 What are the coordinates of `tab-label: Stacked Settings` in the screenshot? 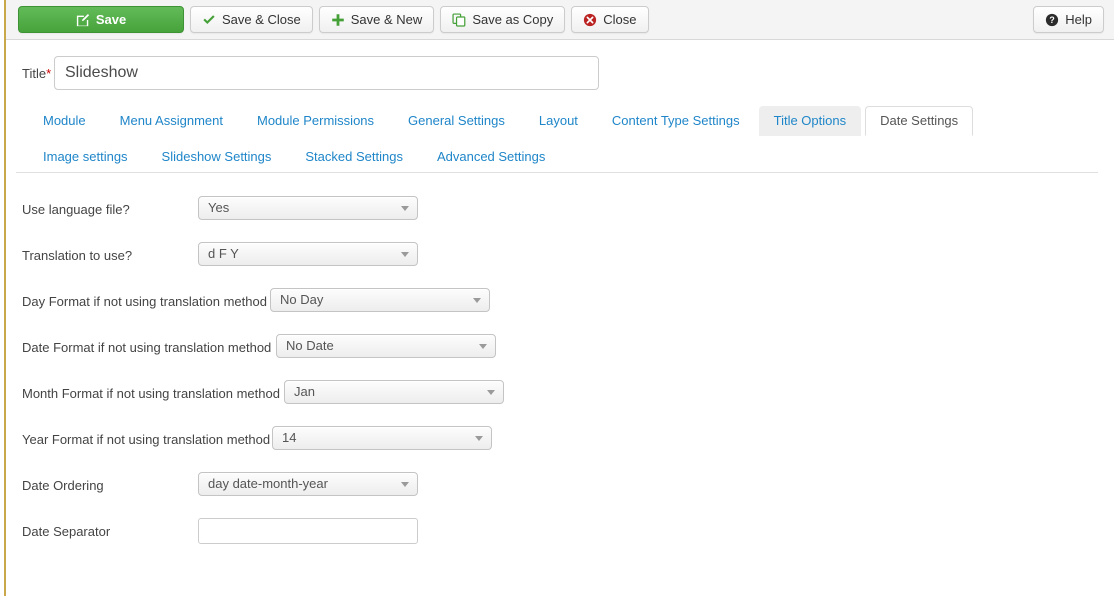 It's located at (354, 157).